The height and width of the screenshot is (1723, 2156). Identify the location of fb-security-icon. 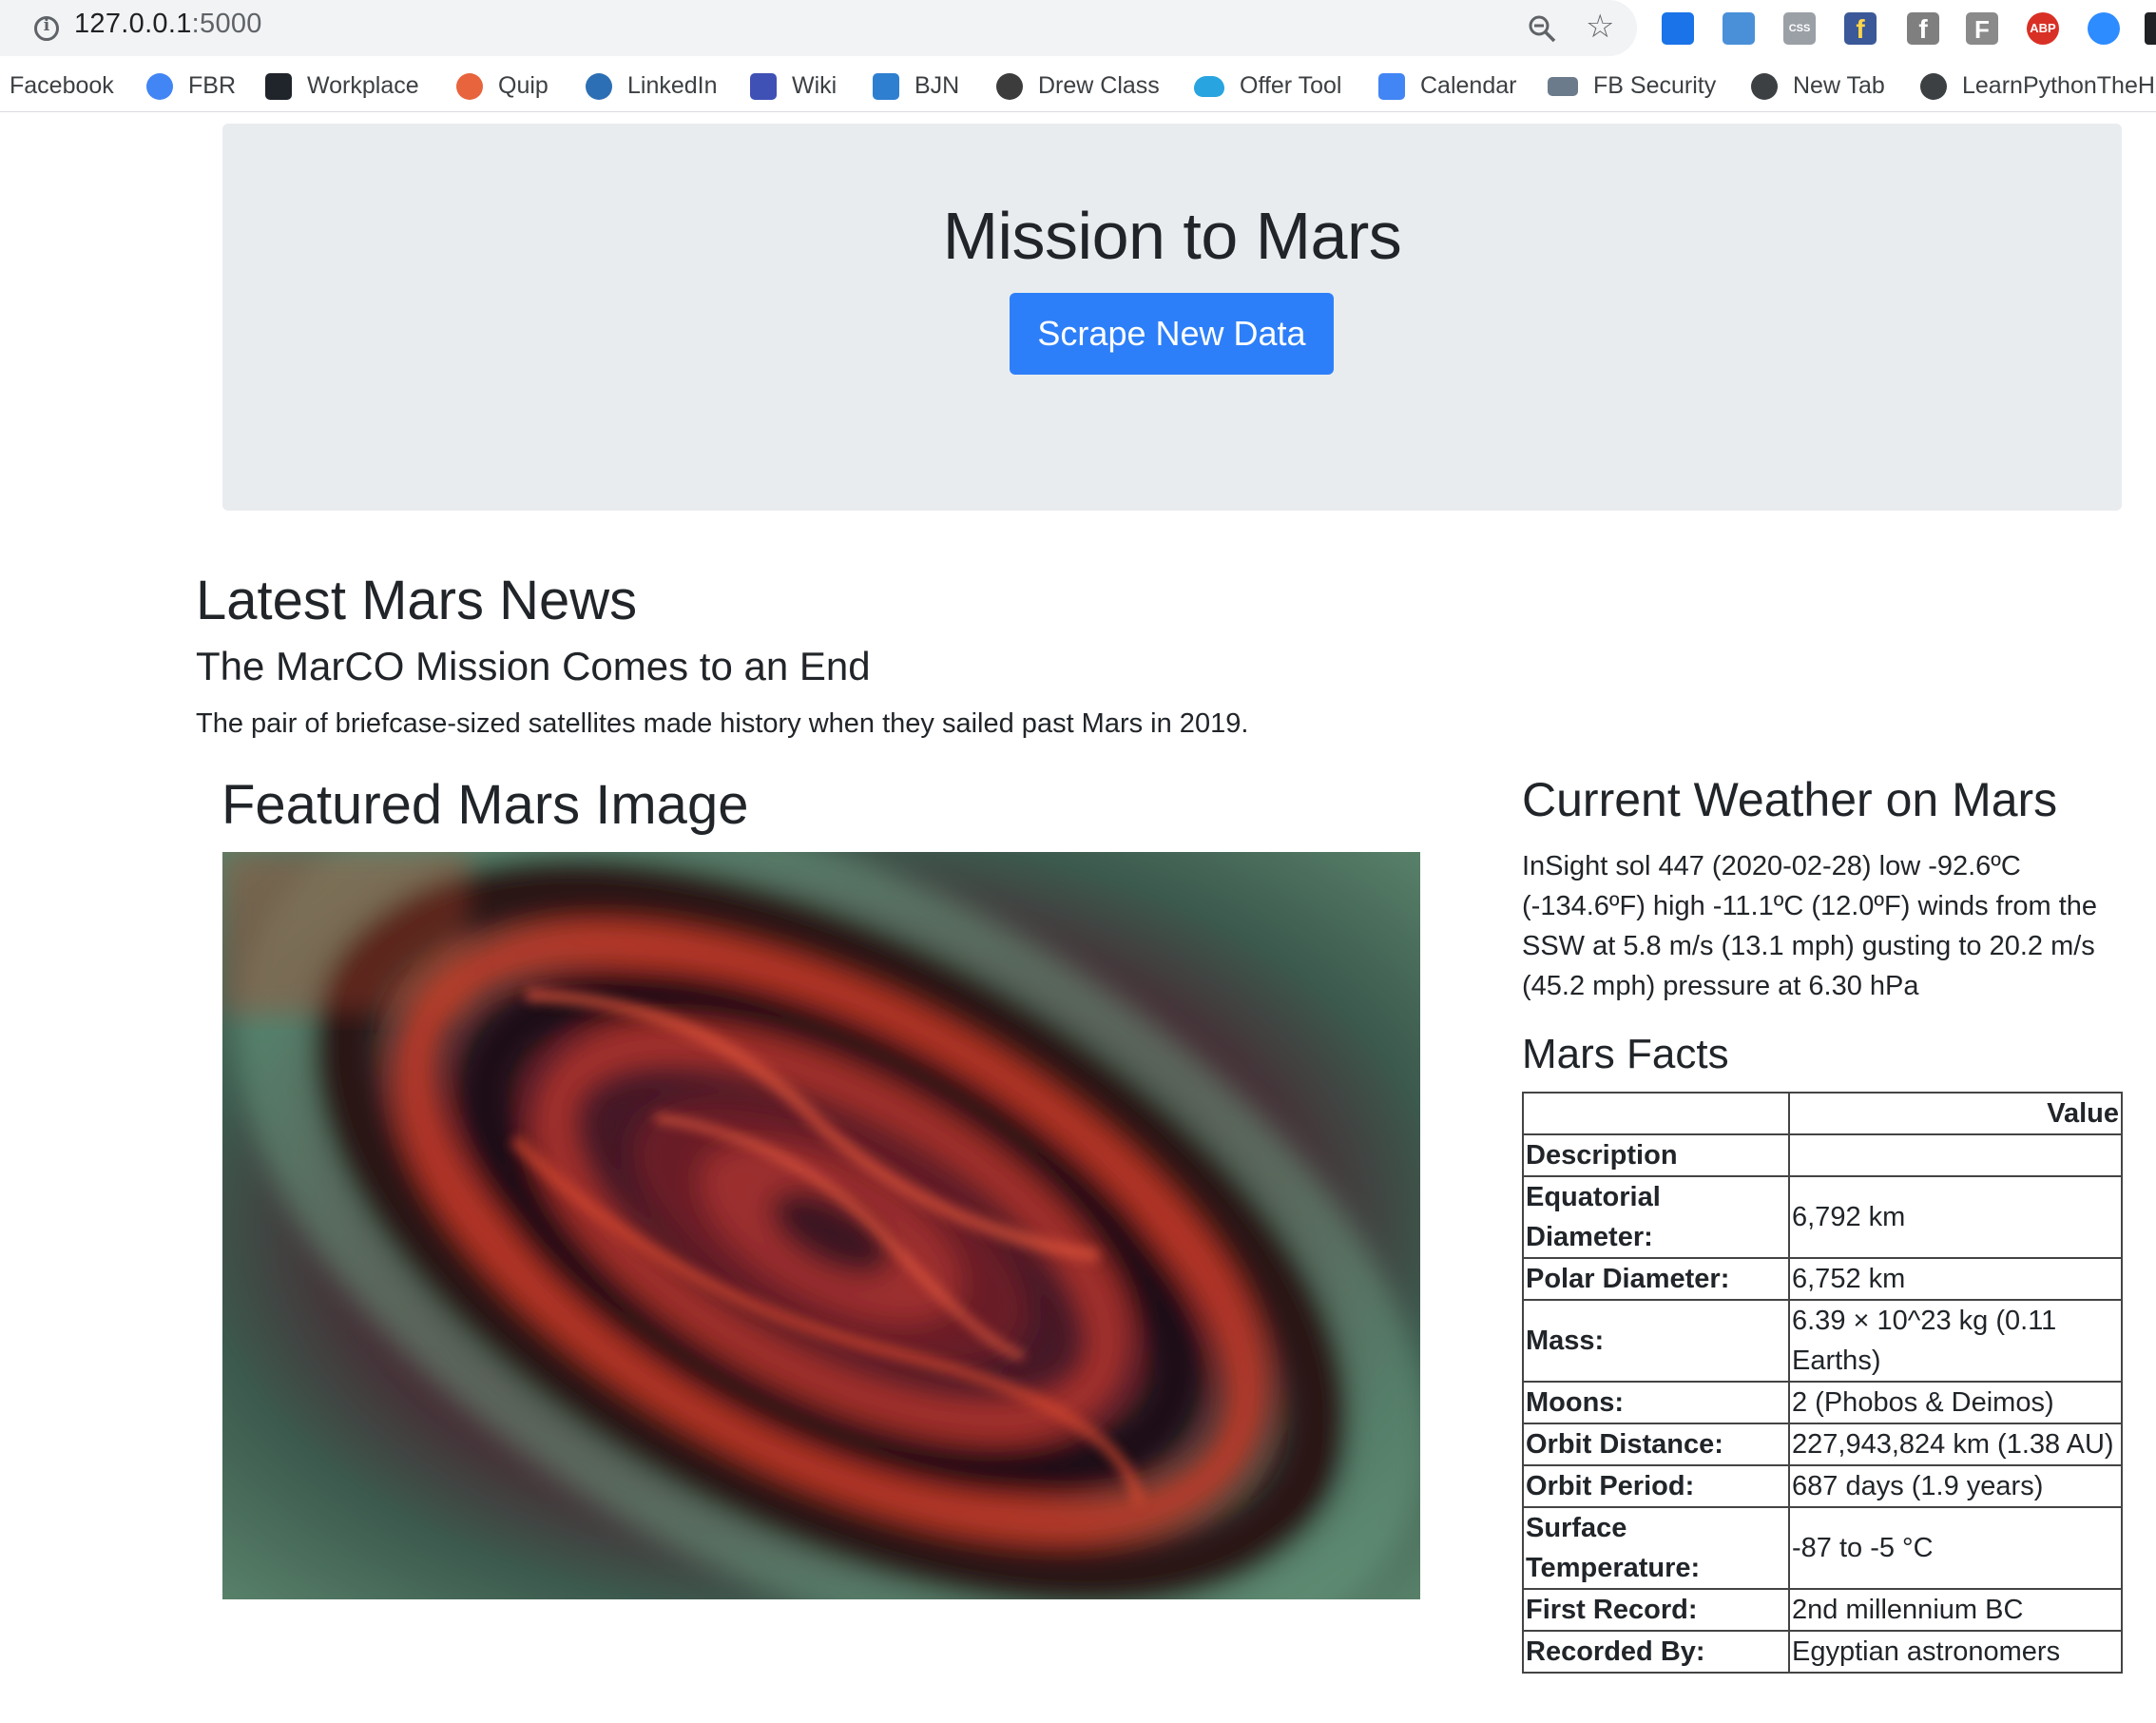
(1563, 86).